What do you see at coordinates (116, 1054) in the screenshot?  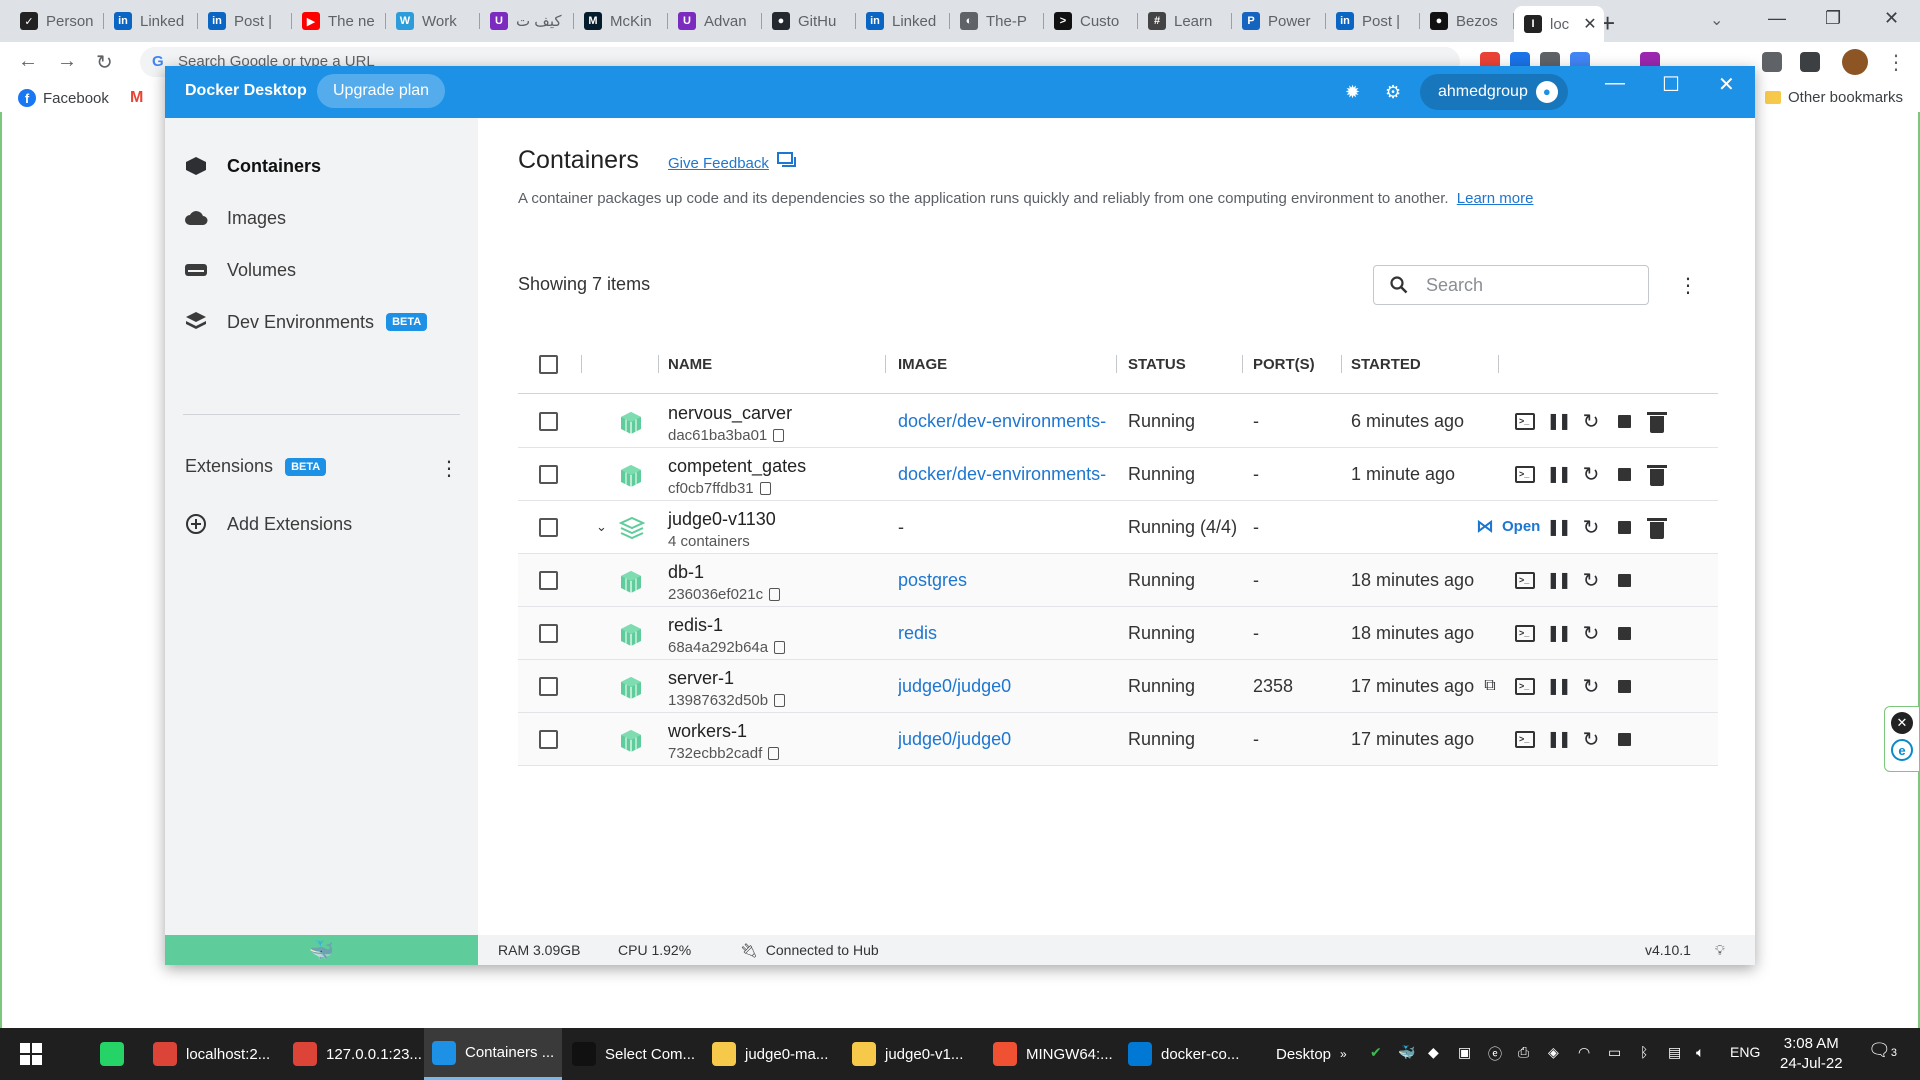 I see `taskbar-app` at bounding box center [116, 1054].